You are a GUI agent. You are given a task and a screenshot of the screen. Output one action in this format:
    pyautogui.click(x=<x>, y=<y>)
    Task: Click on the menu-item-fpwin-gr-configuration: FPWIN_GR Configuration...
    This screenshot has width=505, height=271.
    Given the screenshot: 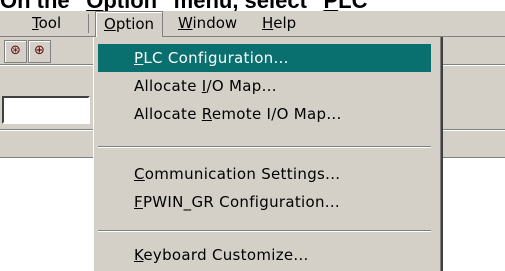 What is the action you would take?
    pyautogui.click(x=264, y=202)
    